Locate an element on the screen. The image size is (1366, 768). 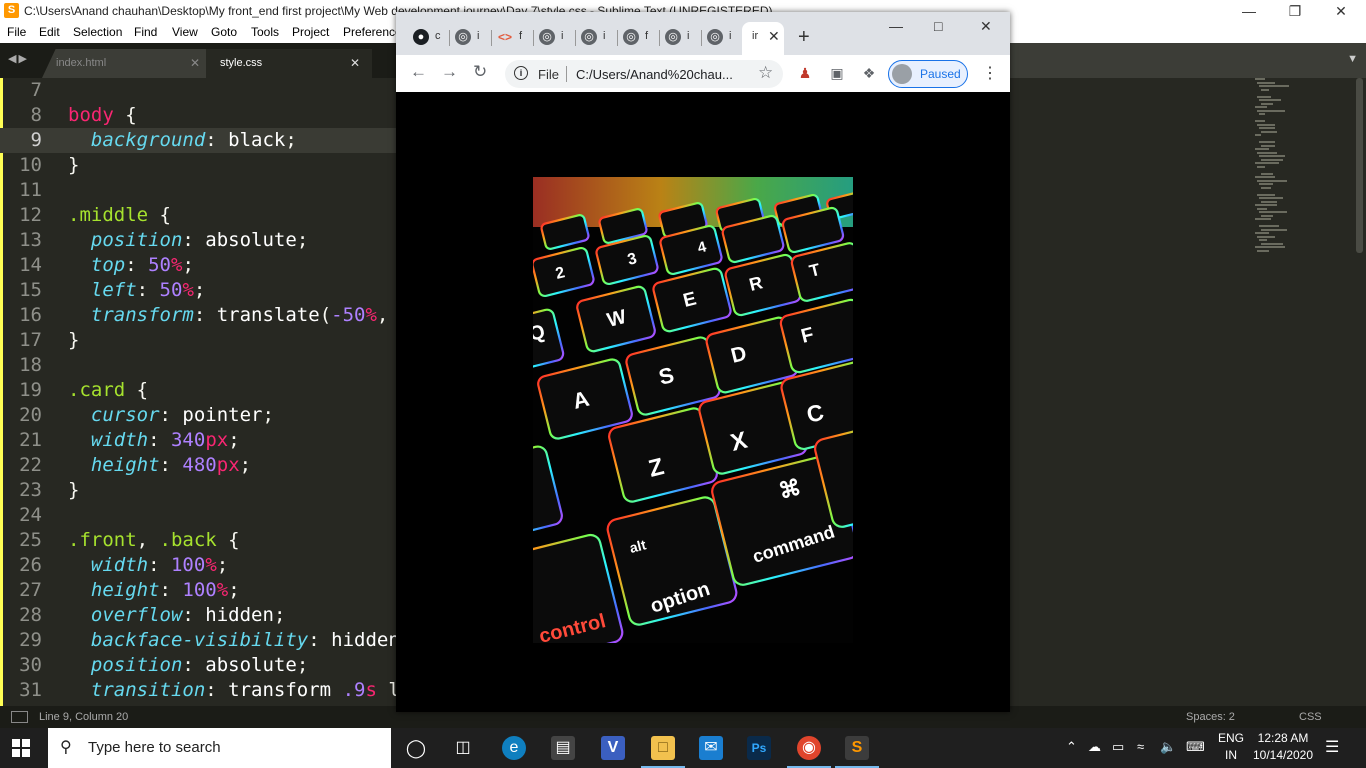
menu-view: View is located at coordinates (185, 32).